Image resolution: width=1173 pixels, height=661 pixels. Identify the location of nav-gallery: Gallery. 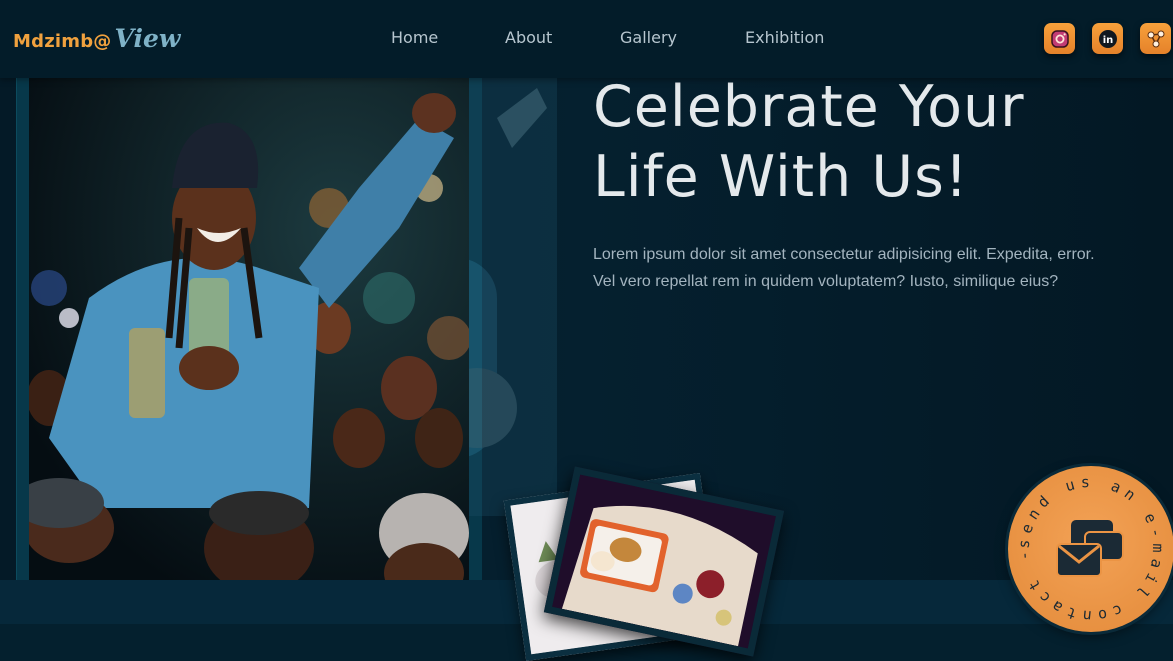
(648, 37).